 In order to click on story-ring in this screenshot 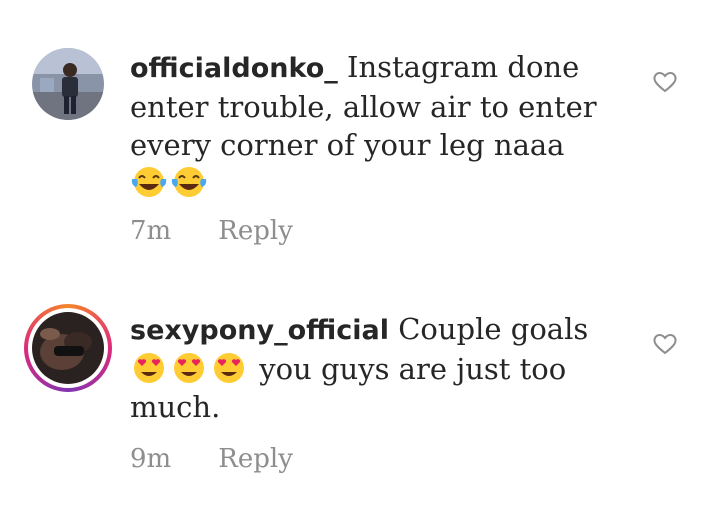, I will do `click(68, 348)`.